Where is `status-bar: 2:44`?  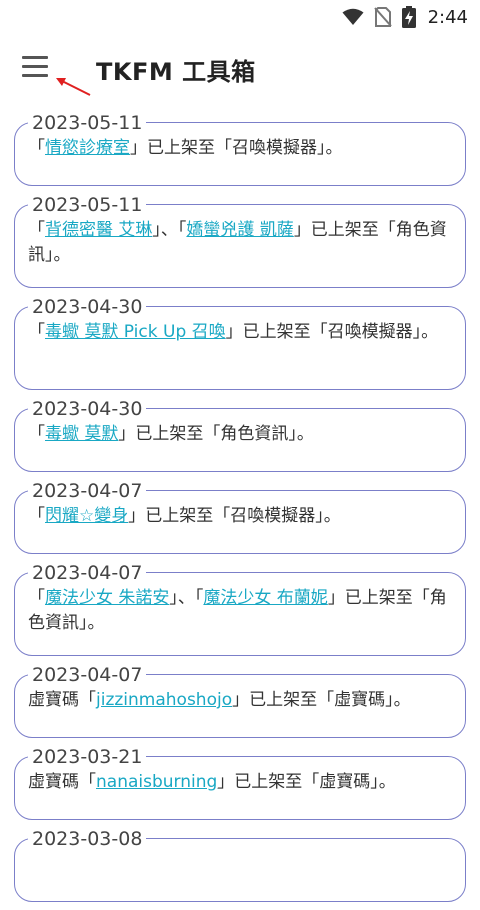
status-bar: 2:44 is located at coordinates (240, 17).